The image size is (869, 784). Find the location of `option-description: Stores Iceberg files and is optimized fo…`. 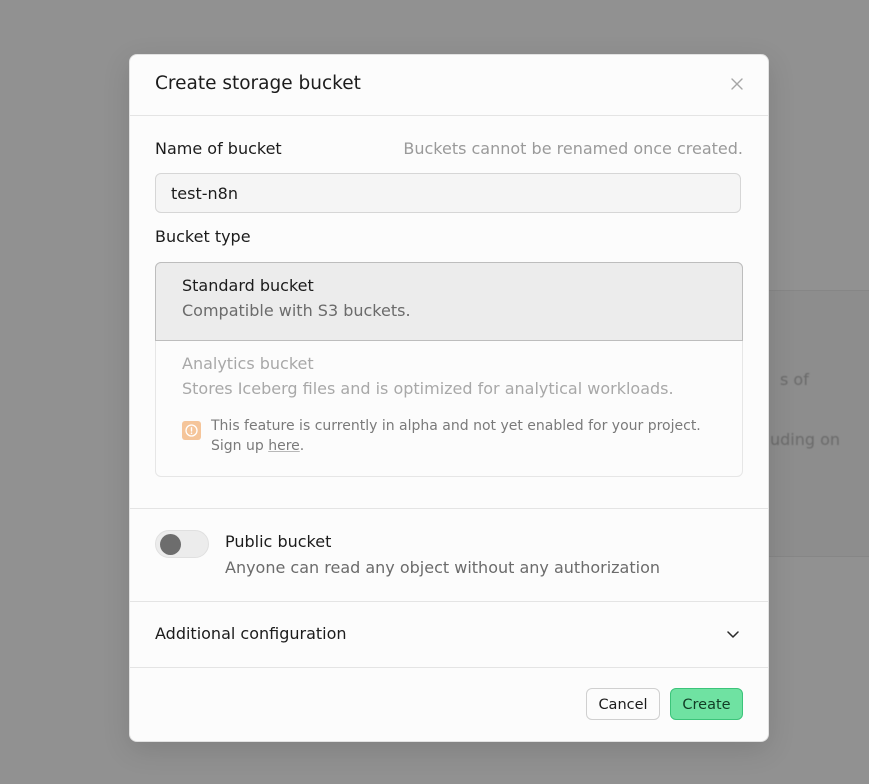

option-description: Stores Iceberg files and is optimized fo… is located at coordinates (428, 388).